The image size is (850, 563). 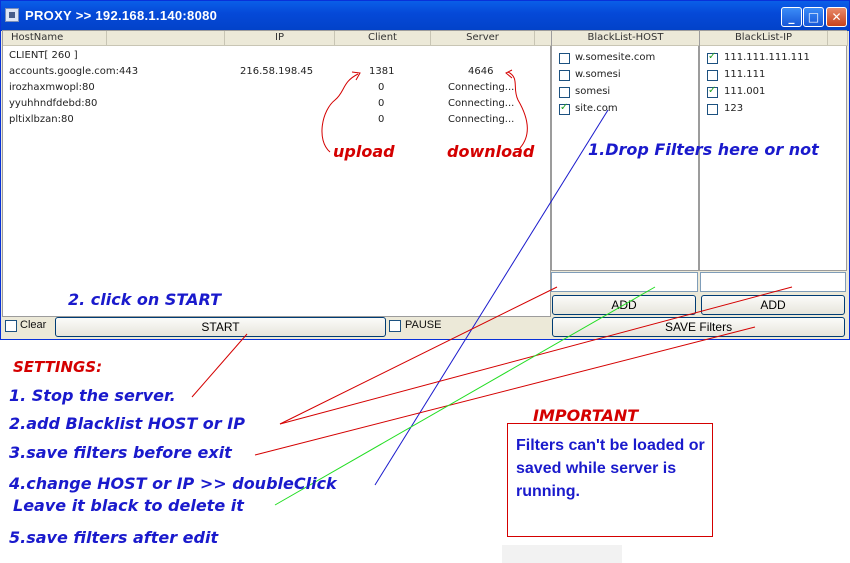 What do you see at coordinates (592, 91) in the screenshot?
I see `host-filter-label: somesi` at bounding box center [592, 91].